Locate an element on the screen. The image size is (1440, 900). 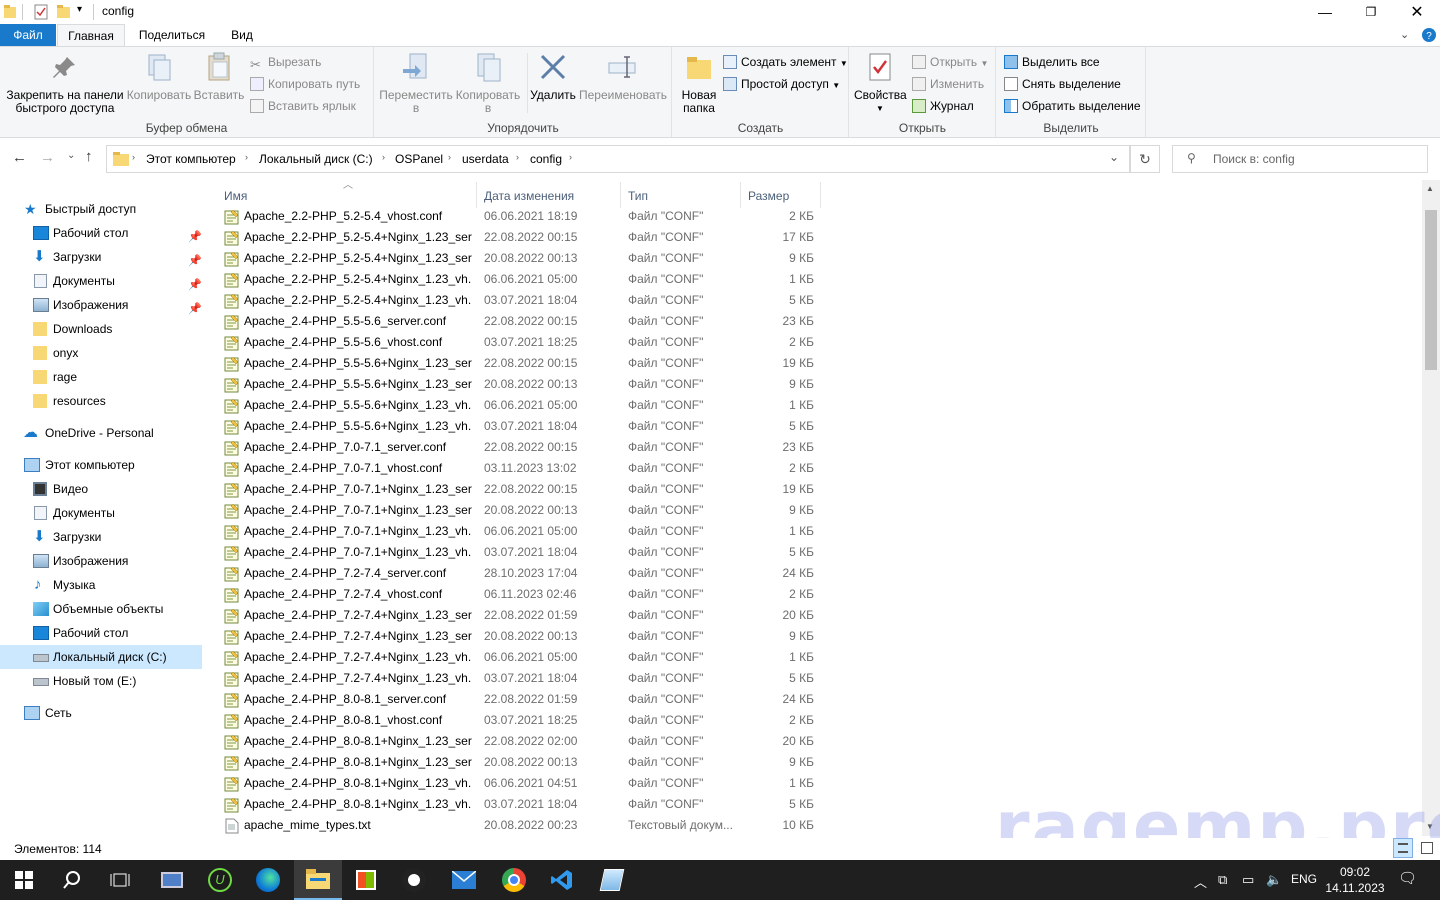
nav-item-pc-pictures: Изображения is located at coordinates (101, 561).